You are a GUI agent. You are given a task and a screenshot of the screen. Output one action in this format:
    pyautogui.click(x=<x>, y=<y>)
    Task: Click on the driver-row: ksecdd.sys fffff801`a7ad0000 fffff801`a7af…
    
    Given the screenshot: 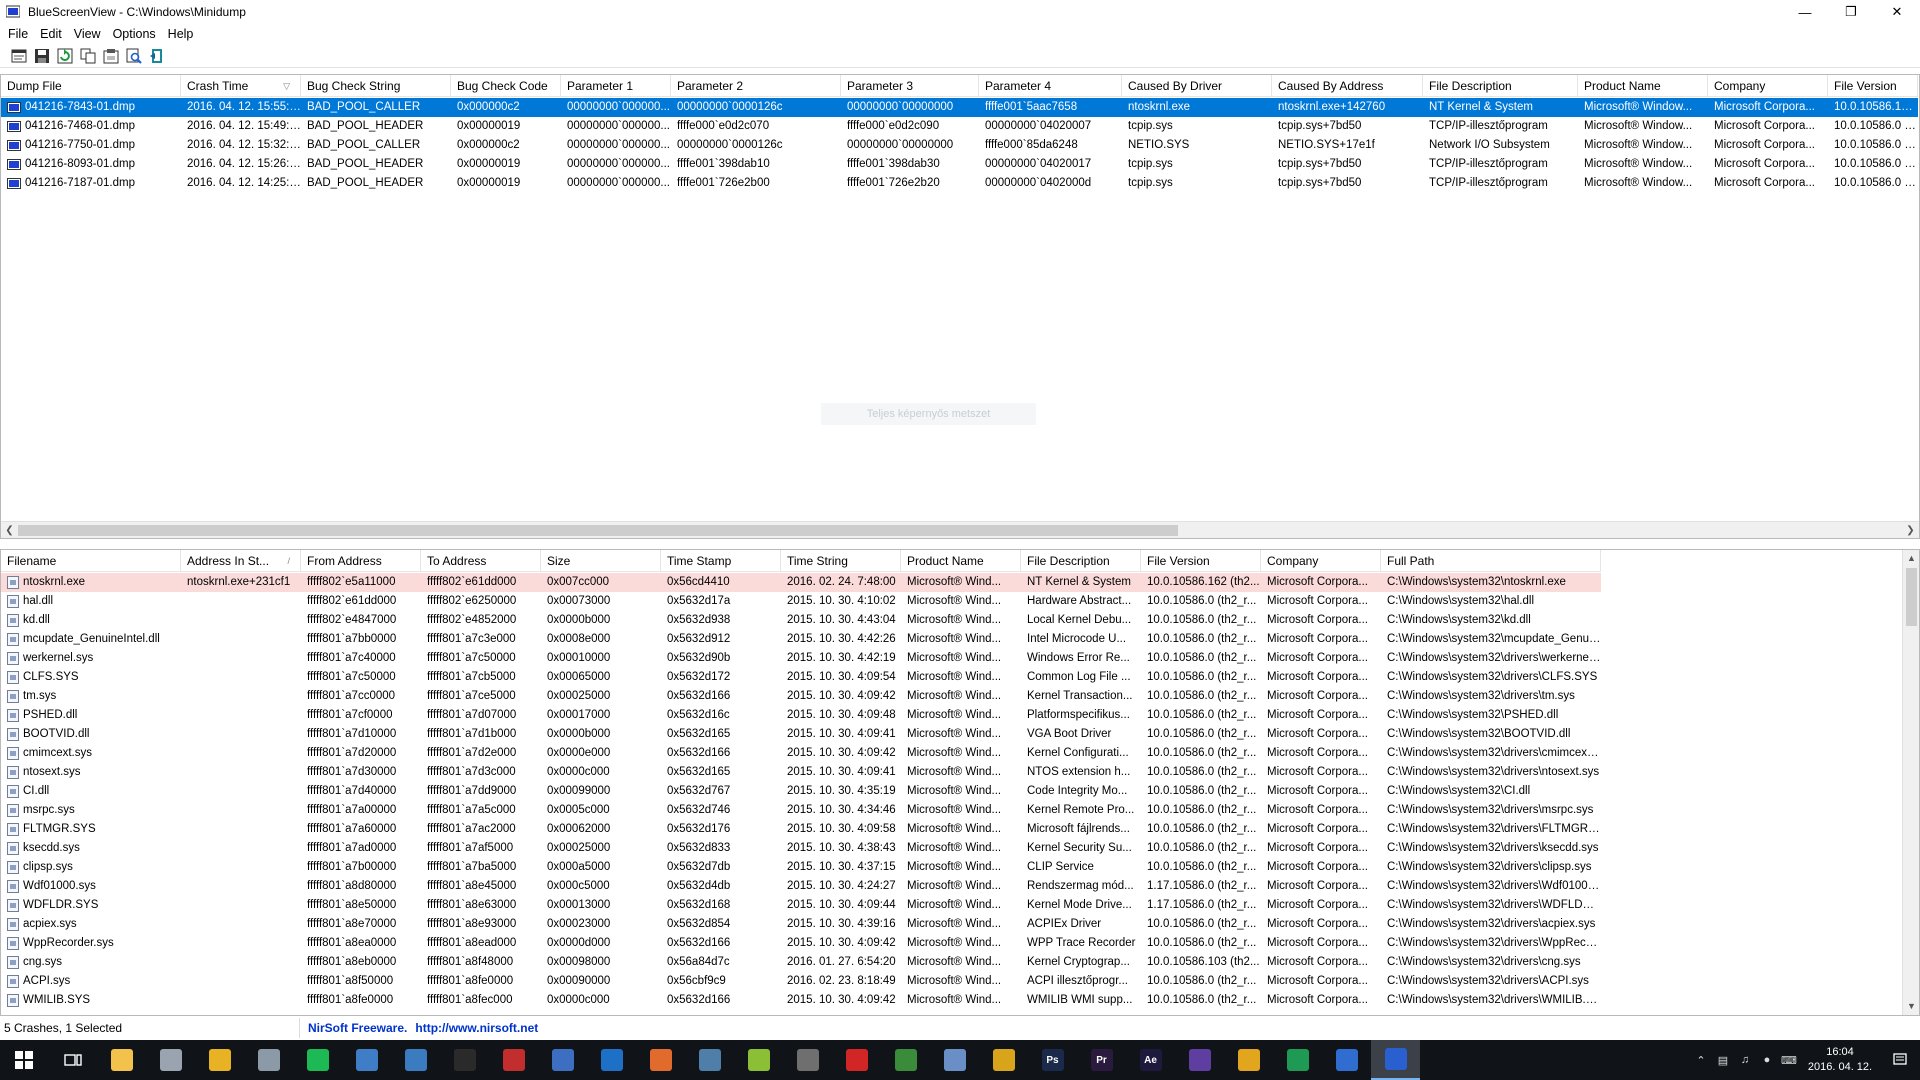 What is the action you would take?
    pyautogui.click(x=801, y=848)
    